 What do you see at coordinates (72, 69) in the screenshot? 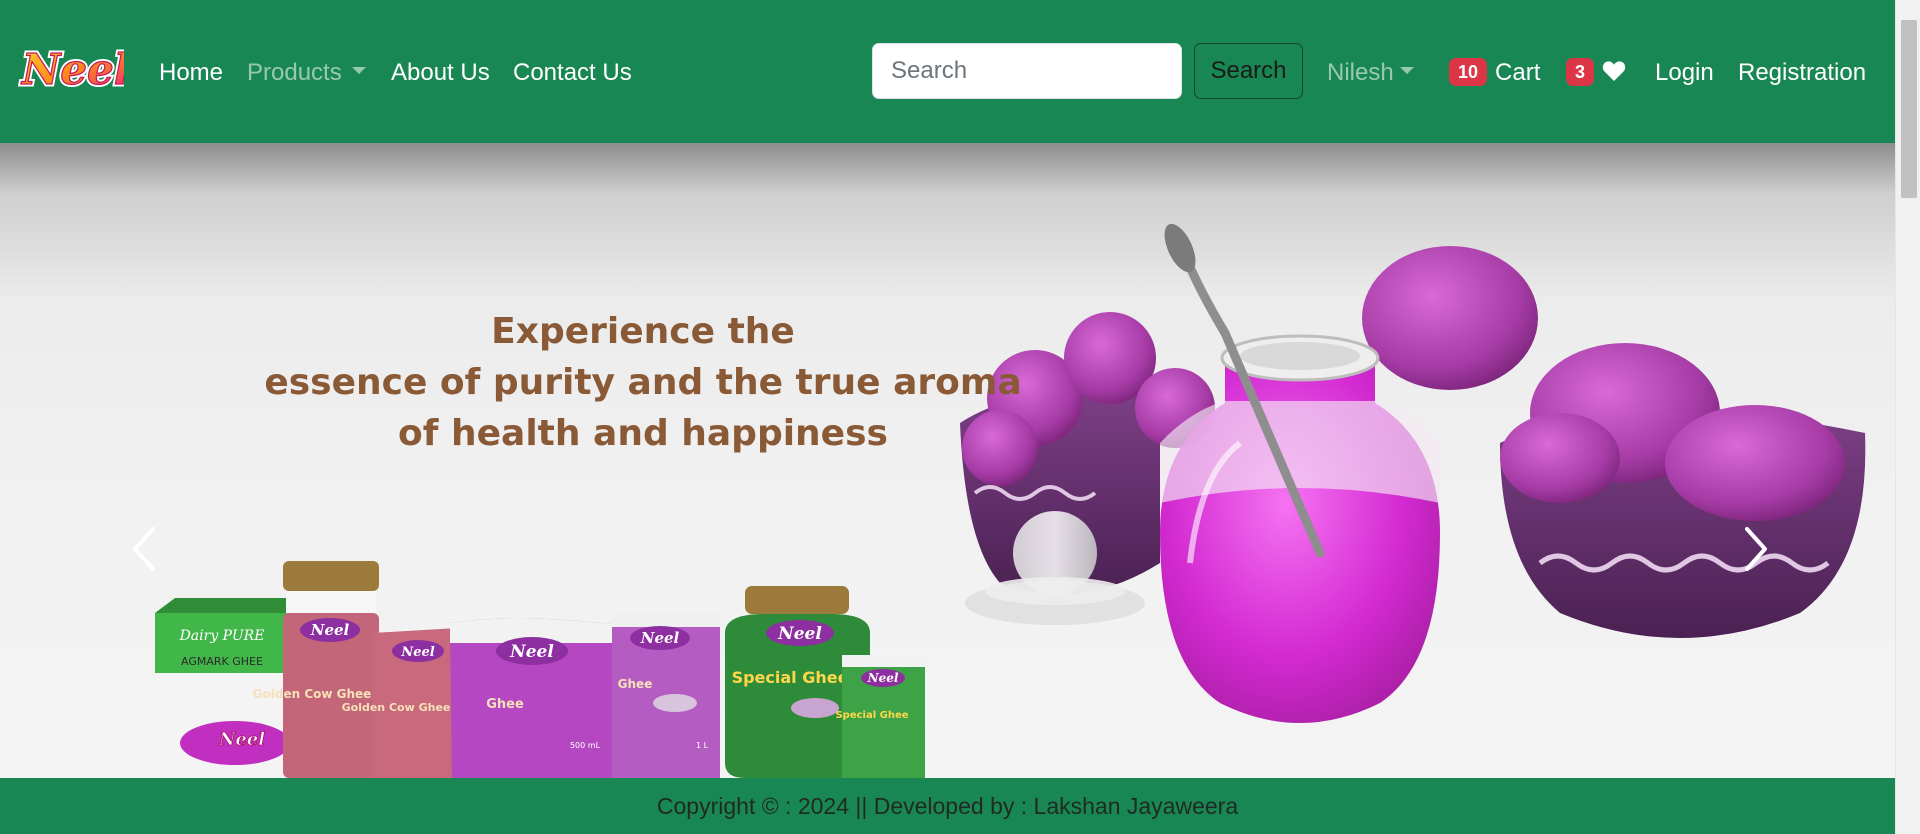
I see `logo-text-overlay: Neel` at bounding box center [72, 69].